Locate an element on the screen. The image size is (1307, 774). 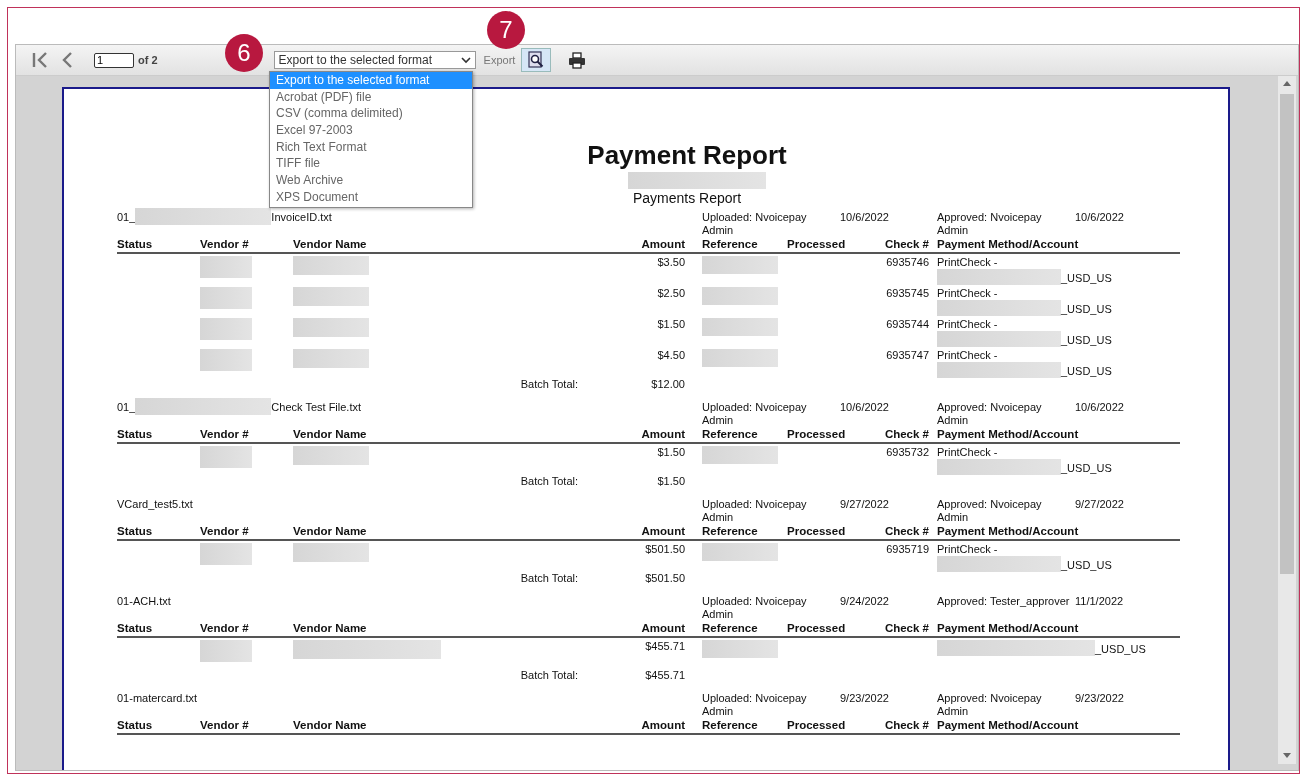
page-number-field: 1 is located at coordinates (114, 60).